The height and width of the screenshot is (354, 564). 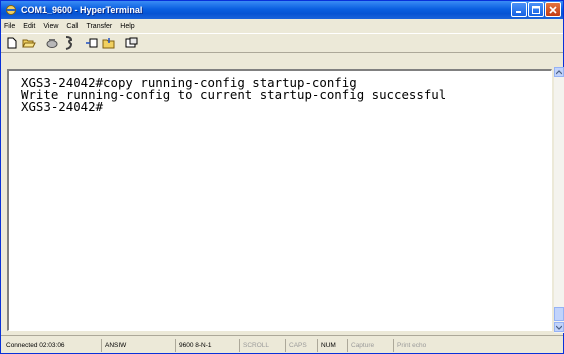 What do you see at coordinates (50, 26) in the screenshot?
I see `menu-view: View` at bounding box center [50, 26].